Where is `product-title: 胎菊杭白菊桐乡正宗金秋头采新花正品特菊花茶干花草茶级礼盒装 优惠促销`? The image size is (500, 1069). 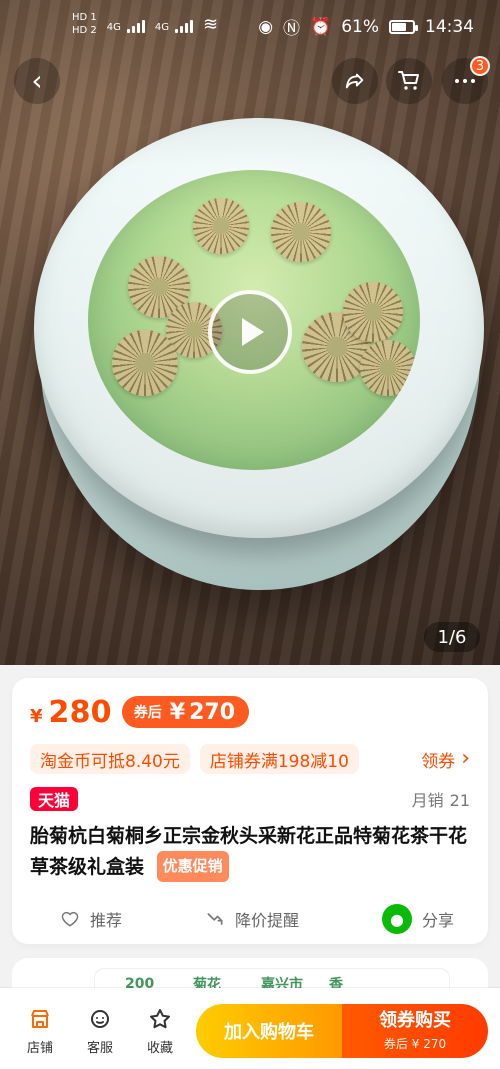
product-title: 胎菊杭白菊桐乡正宗金秋头采新花正品特菊花茶干花草茶级礼盒装 优惠促销 is located at coordinates (250, 852).